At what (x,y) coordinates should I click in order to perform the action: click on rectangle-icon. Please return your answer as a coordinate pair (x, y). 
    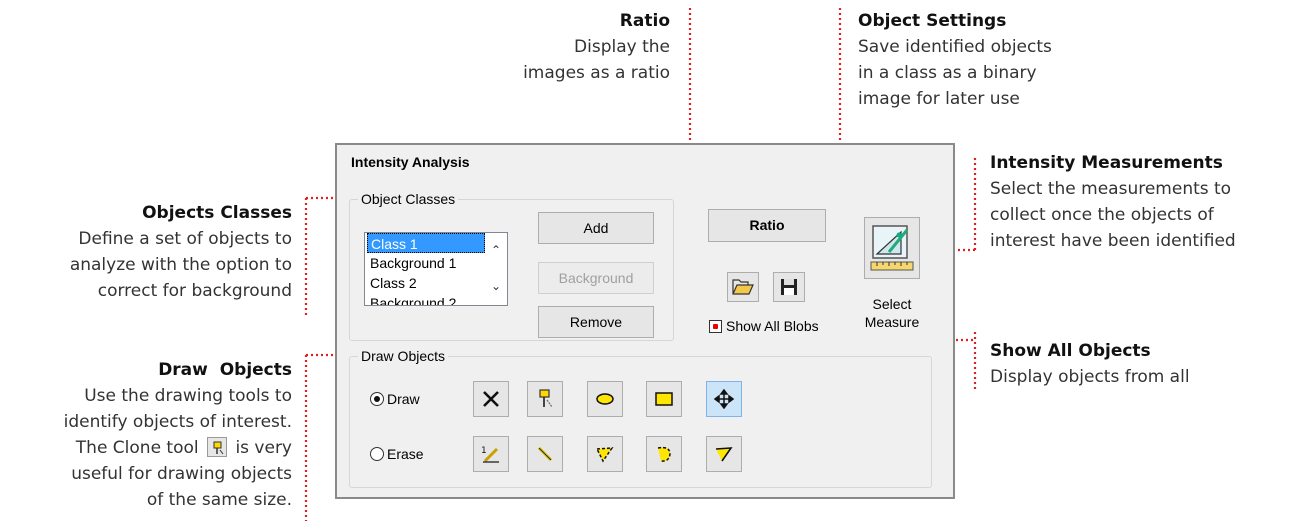
    Looking at the image, I should click on (664, 399).